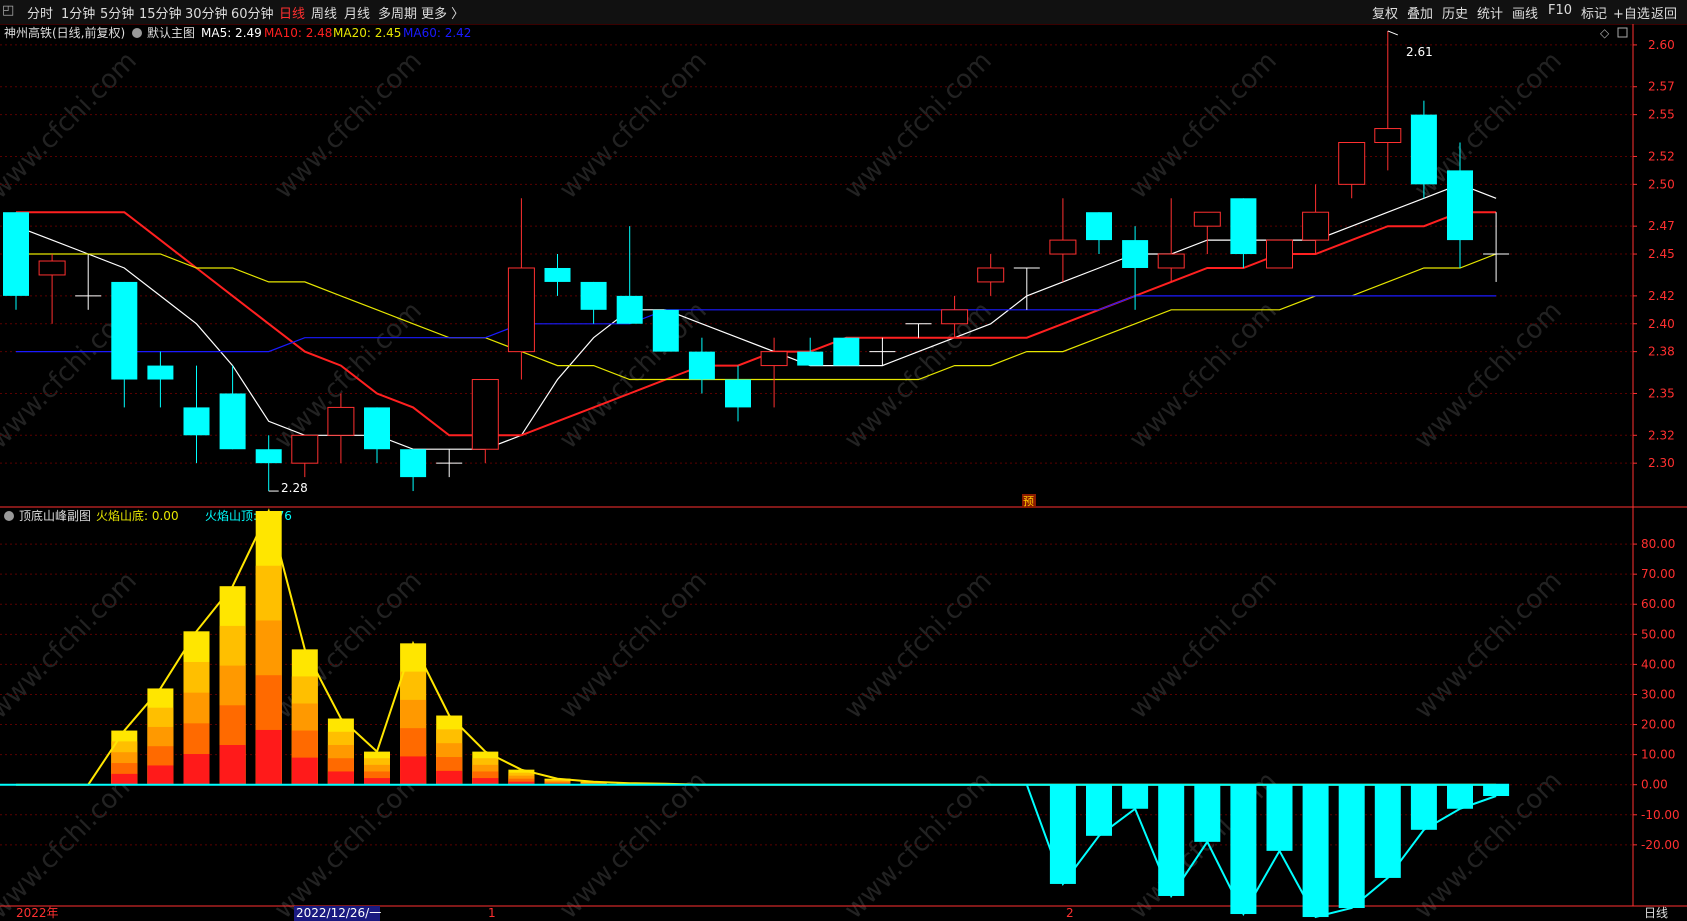 The image size is (1687, 921). I want to click on high-pointer, so click(1392, 33).